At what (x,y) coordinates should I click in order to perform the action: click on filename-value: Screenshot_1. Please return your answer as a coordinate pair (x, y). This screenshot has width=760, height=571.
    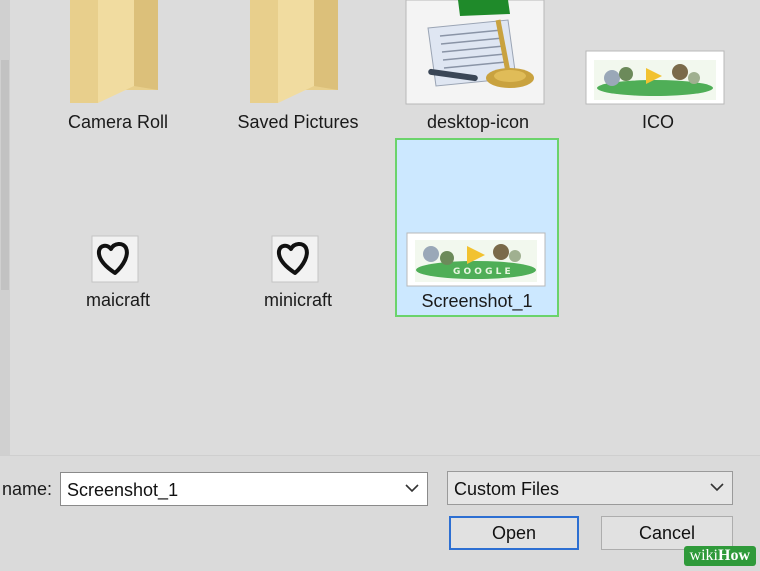
    Looking at the image, I should click on (123, 490).